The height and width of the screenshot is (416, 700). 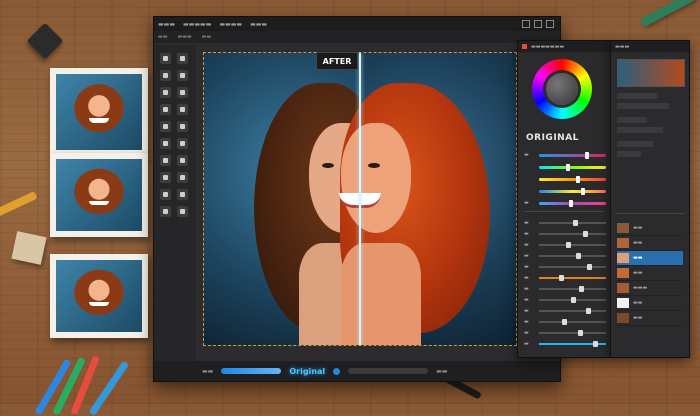 What do you see at coordinates (79, 378) in the screenshot?
I see `colored-pencils` at bounding box center [79, 378].